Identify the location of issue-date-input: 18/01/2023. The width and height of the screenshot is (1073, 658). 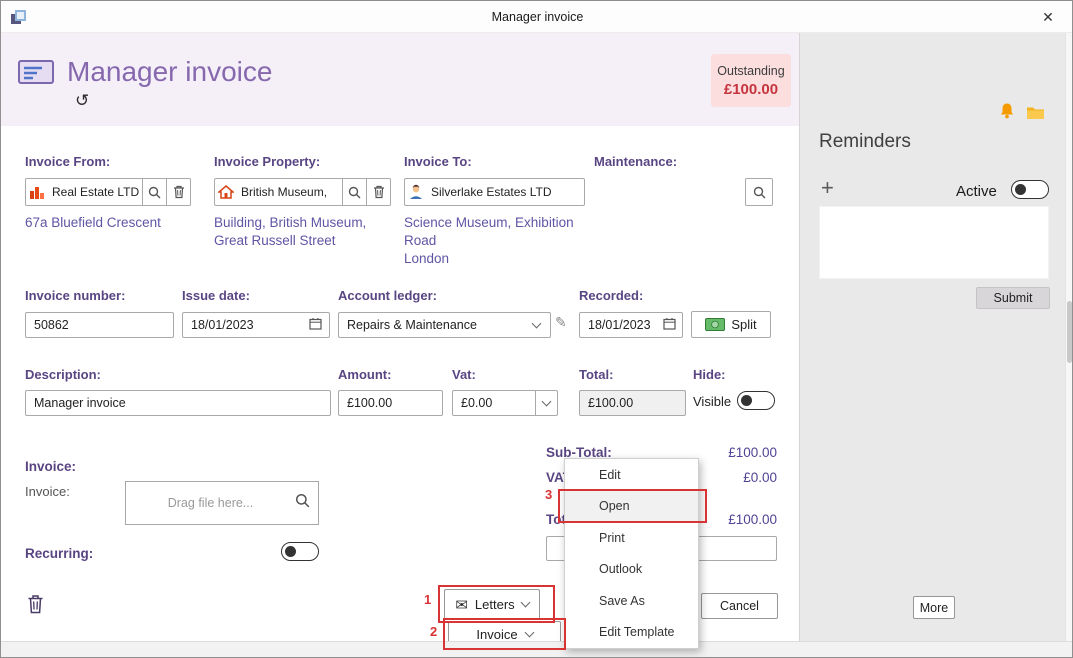
(256, 325).